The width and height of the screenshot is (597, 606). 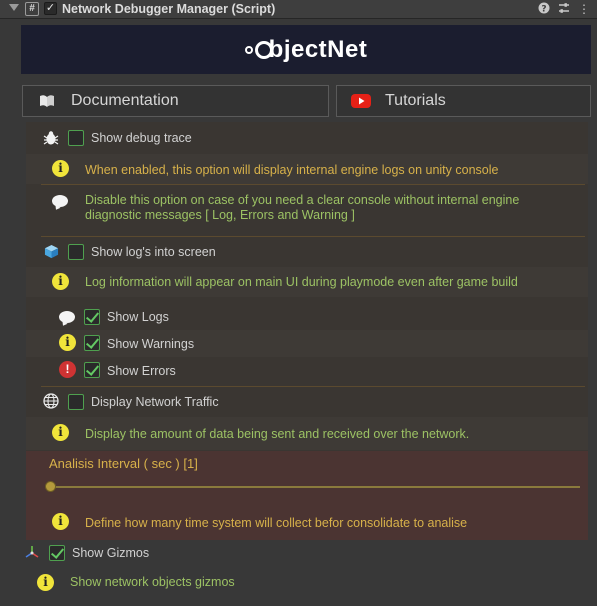 What do you see at coordinates (123, 463) in the screenshot?
I see `analysis-interval-label: Analisis Interval ( sec ) [1]` at bounding box center [123, 463].